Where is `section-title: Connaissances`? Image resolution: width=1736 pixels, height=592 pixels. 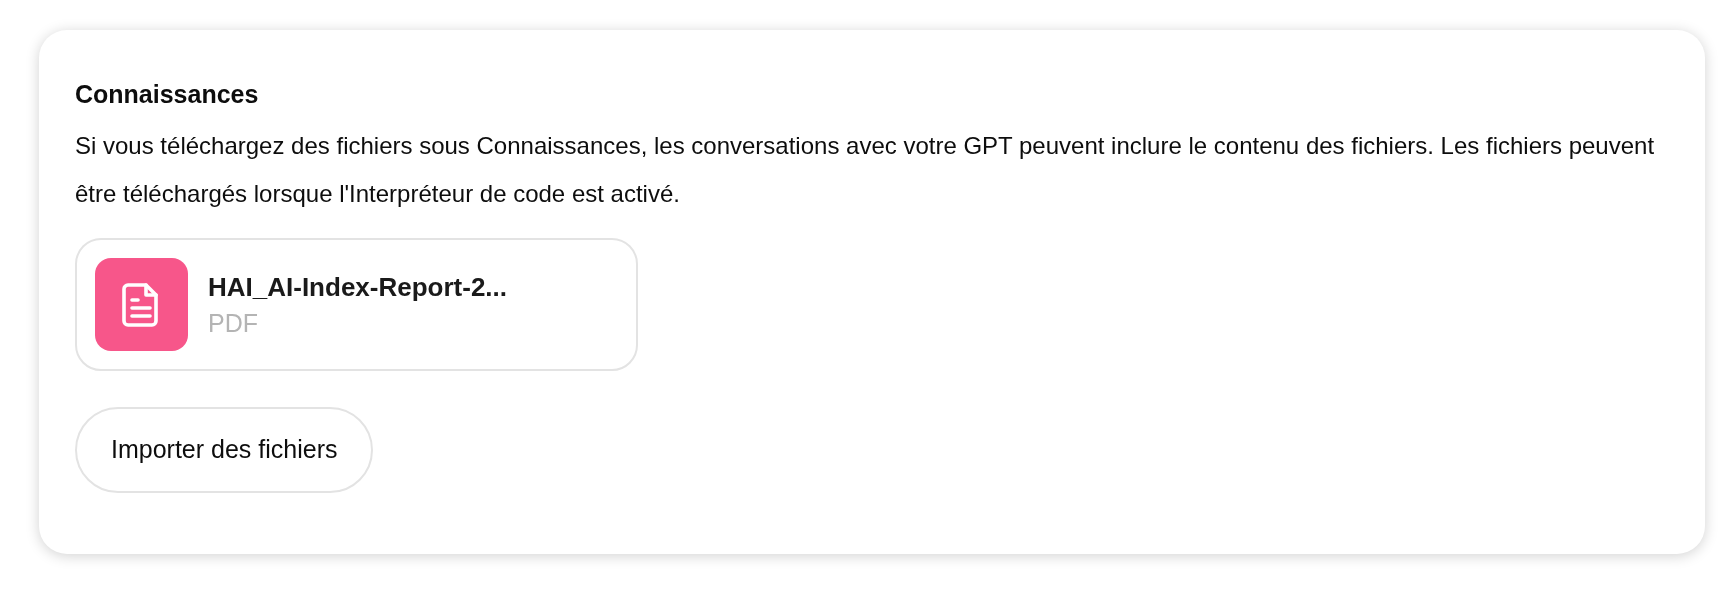 section-title: Connaissances is located at coordinates (167, 94).